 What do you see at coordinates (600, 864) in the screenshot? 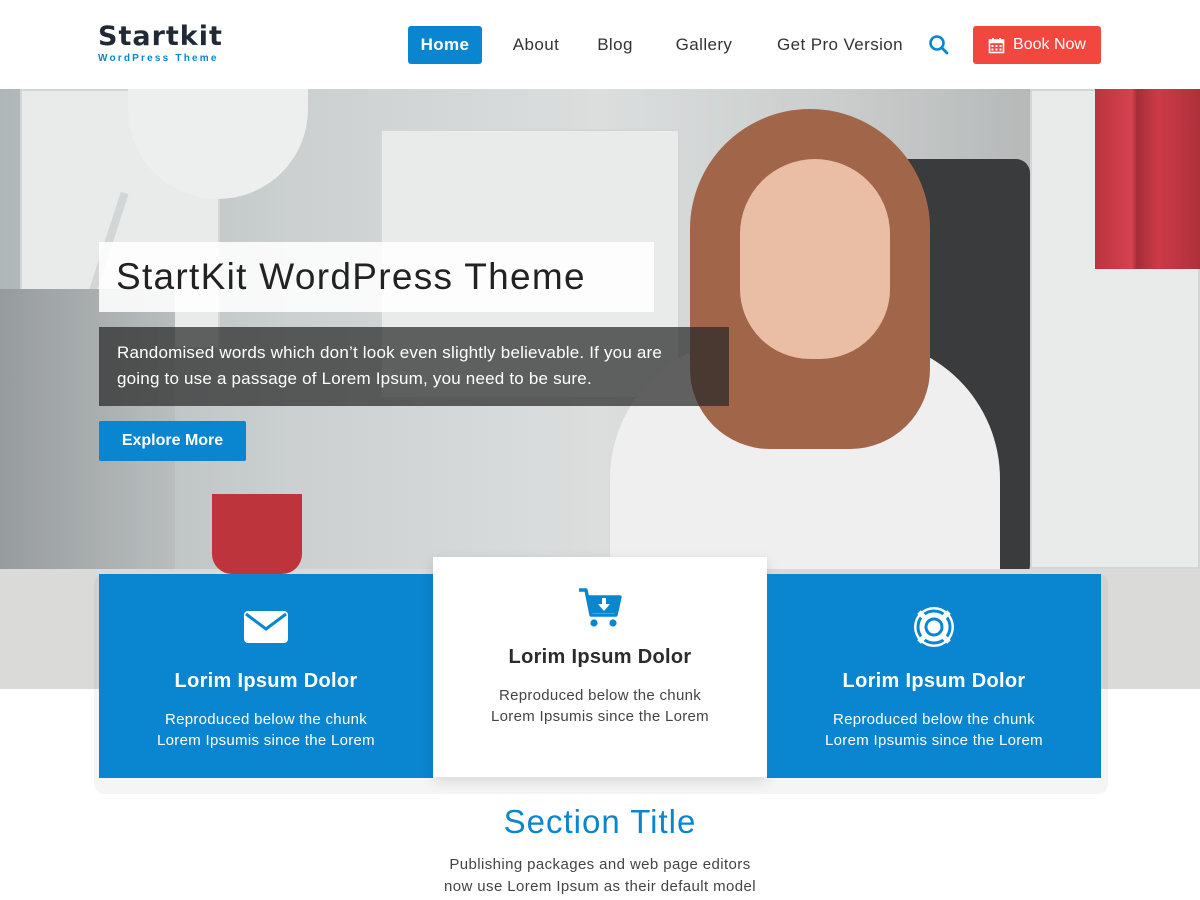
I see `section-description-line: Publishing packages and web page editors` at bounding box center [600, 864].